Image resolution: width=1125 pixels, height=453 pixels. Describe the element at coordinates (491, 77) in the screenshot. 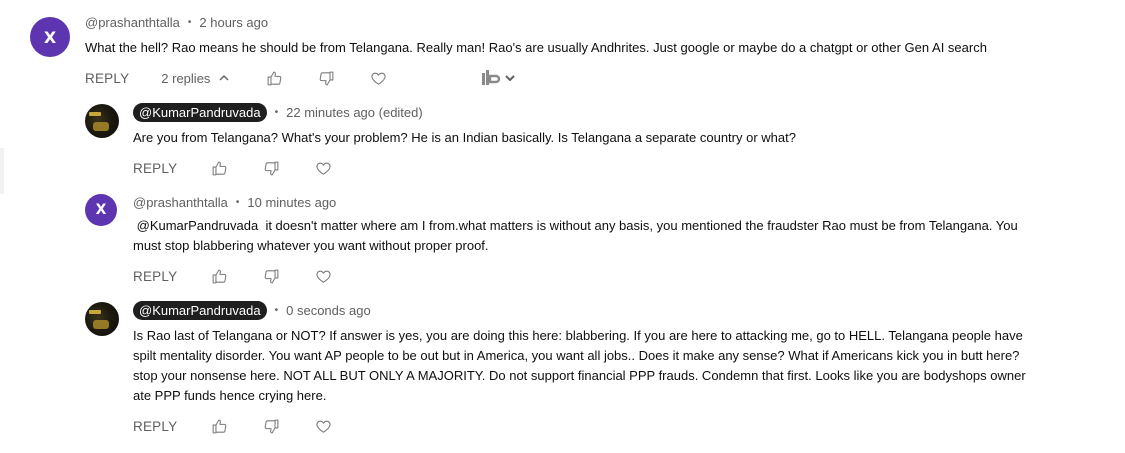

I see `tb-extension-icon` at that location.